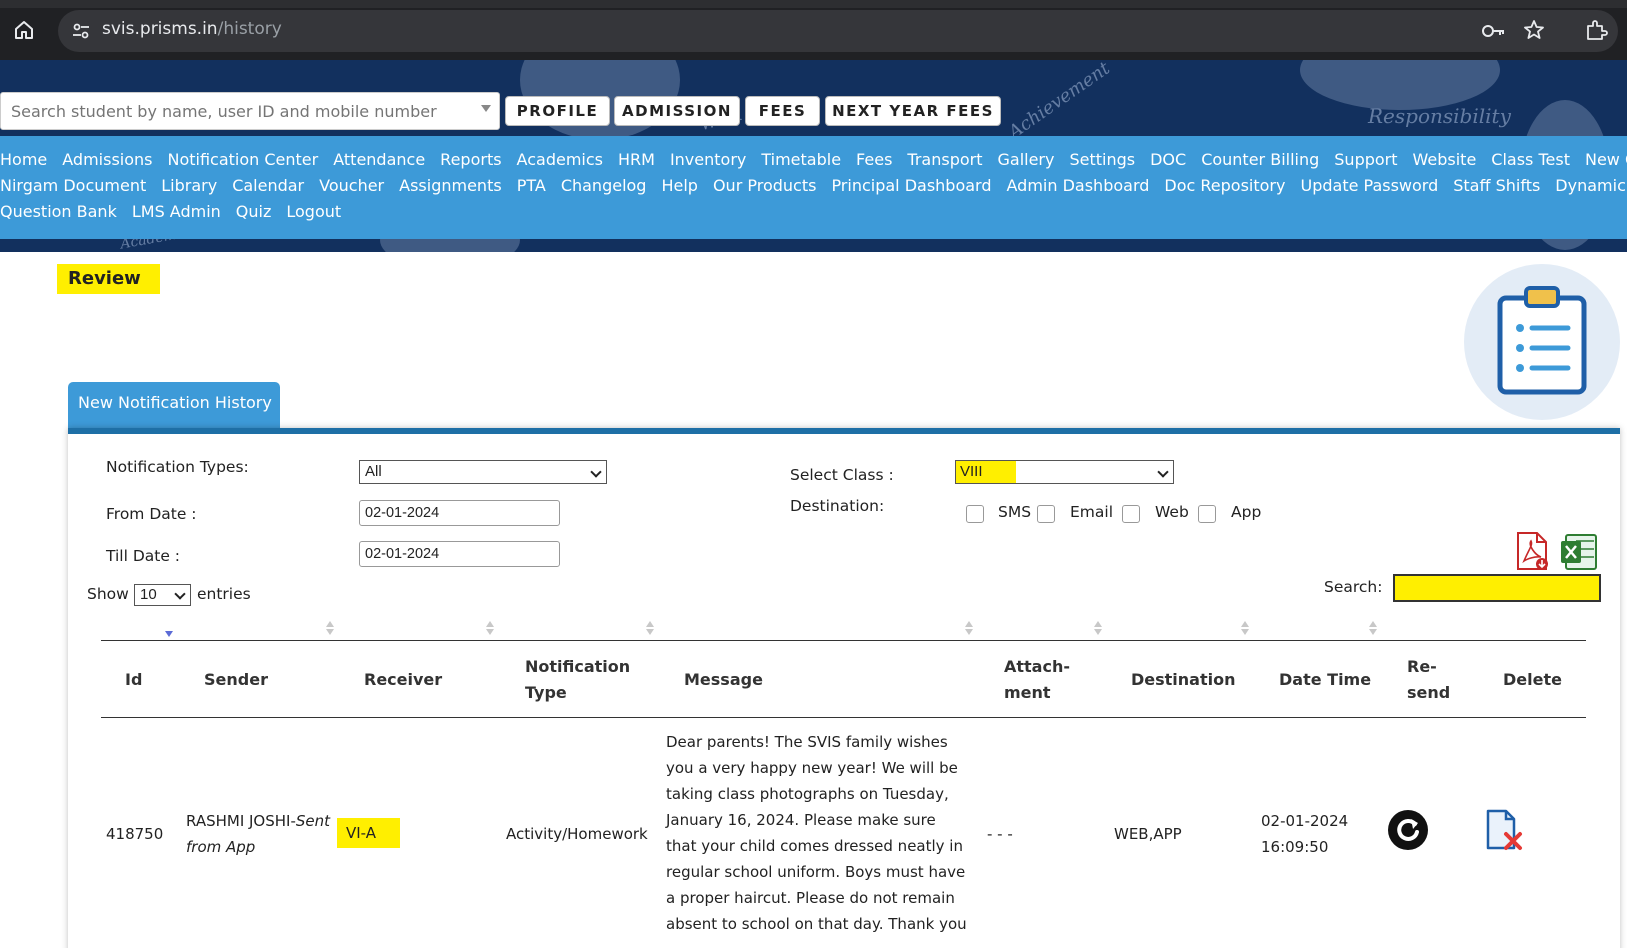  Describe the element at coordinates (557, 111) in the screenshot. I see `profile-button: PROFILE` at that location.